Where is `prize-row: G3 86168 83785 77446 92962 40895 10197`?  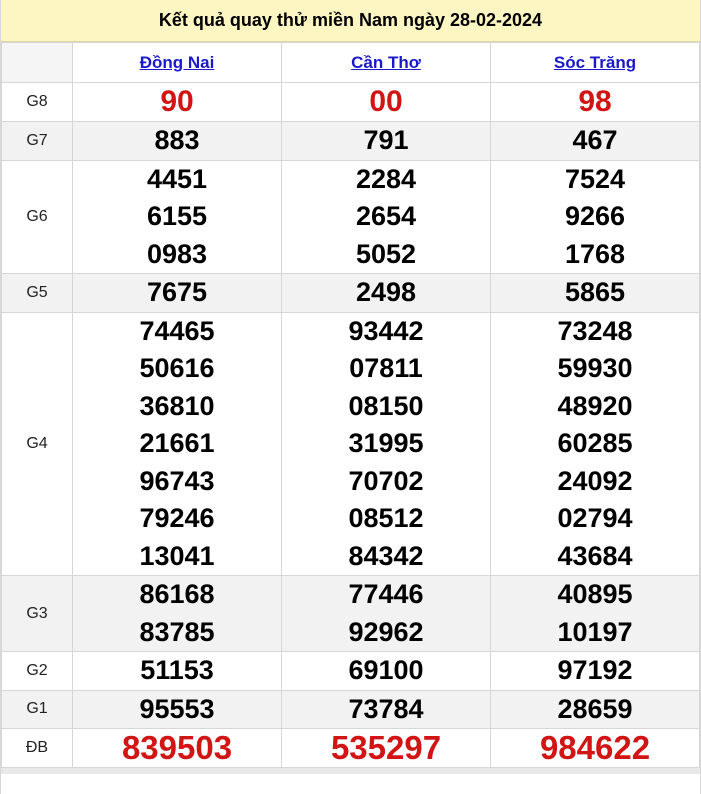 prize-row: G3 86168 83785 77446 92962 40895 10197 is located at coordinates (350, 613).